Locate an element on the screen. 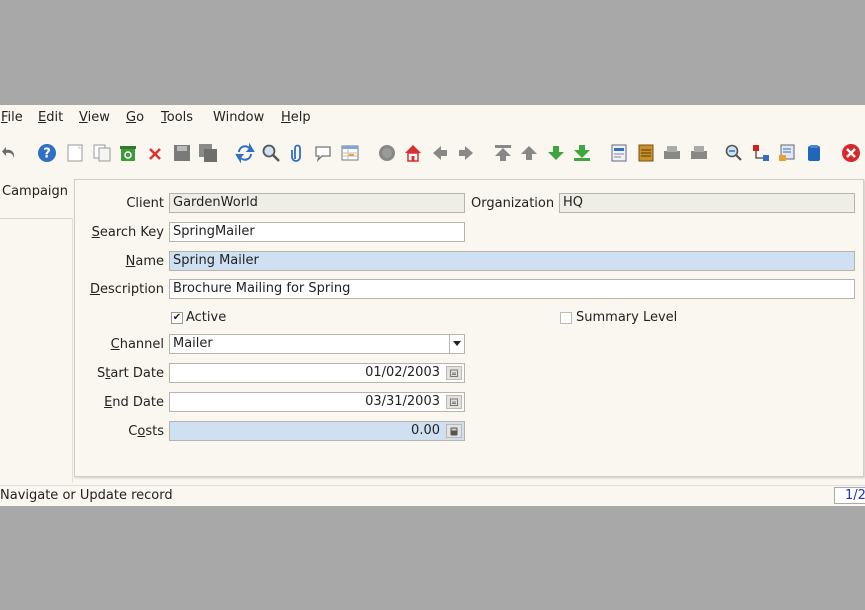 This screenshot has height=610, width=865. history-icon is located at coordinates (387, 153).